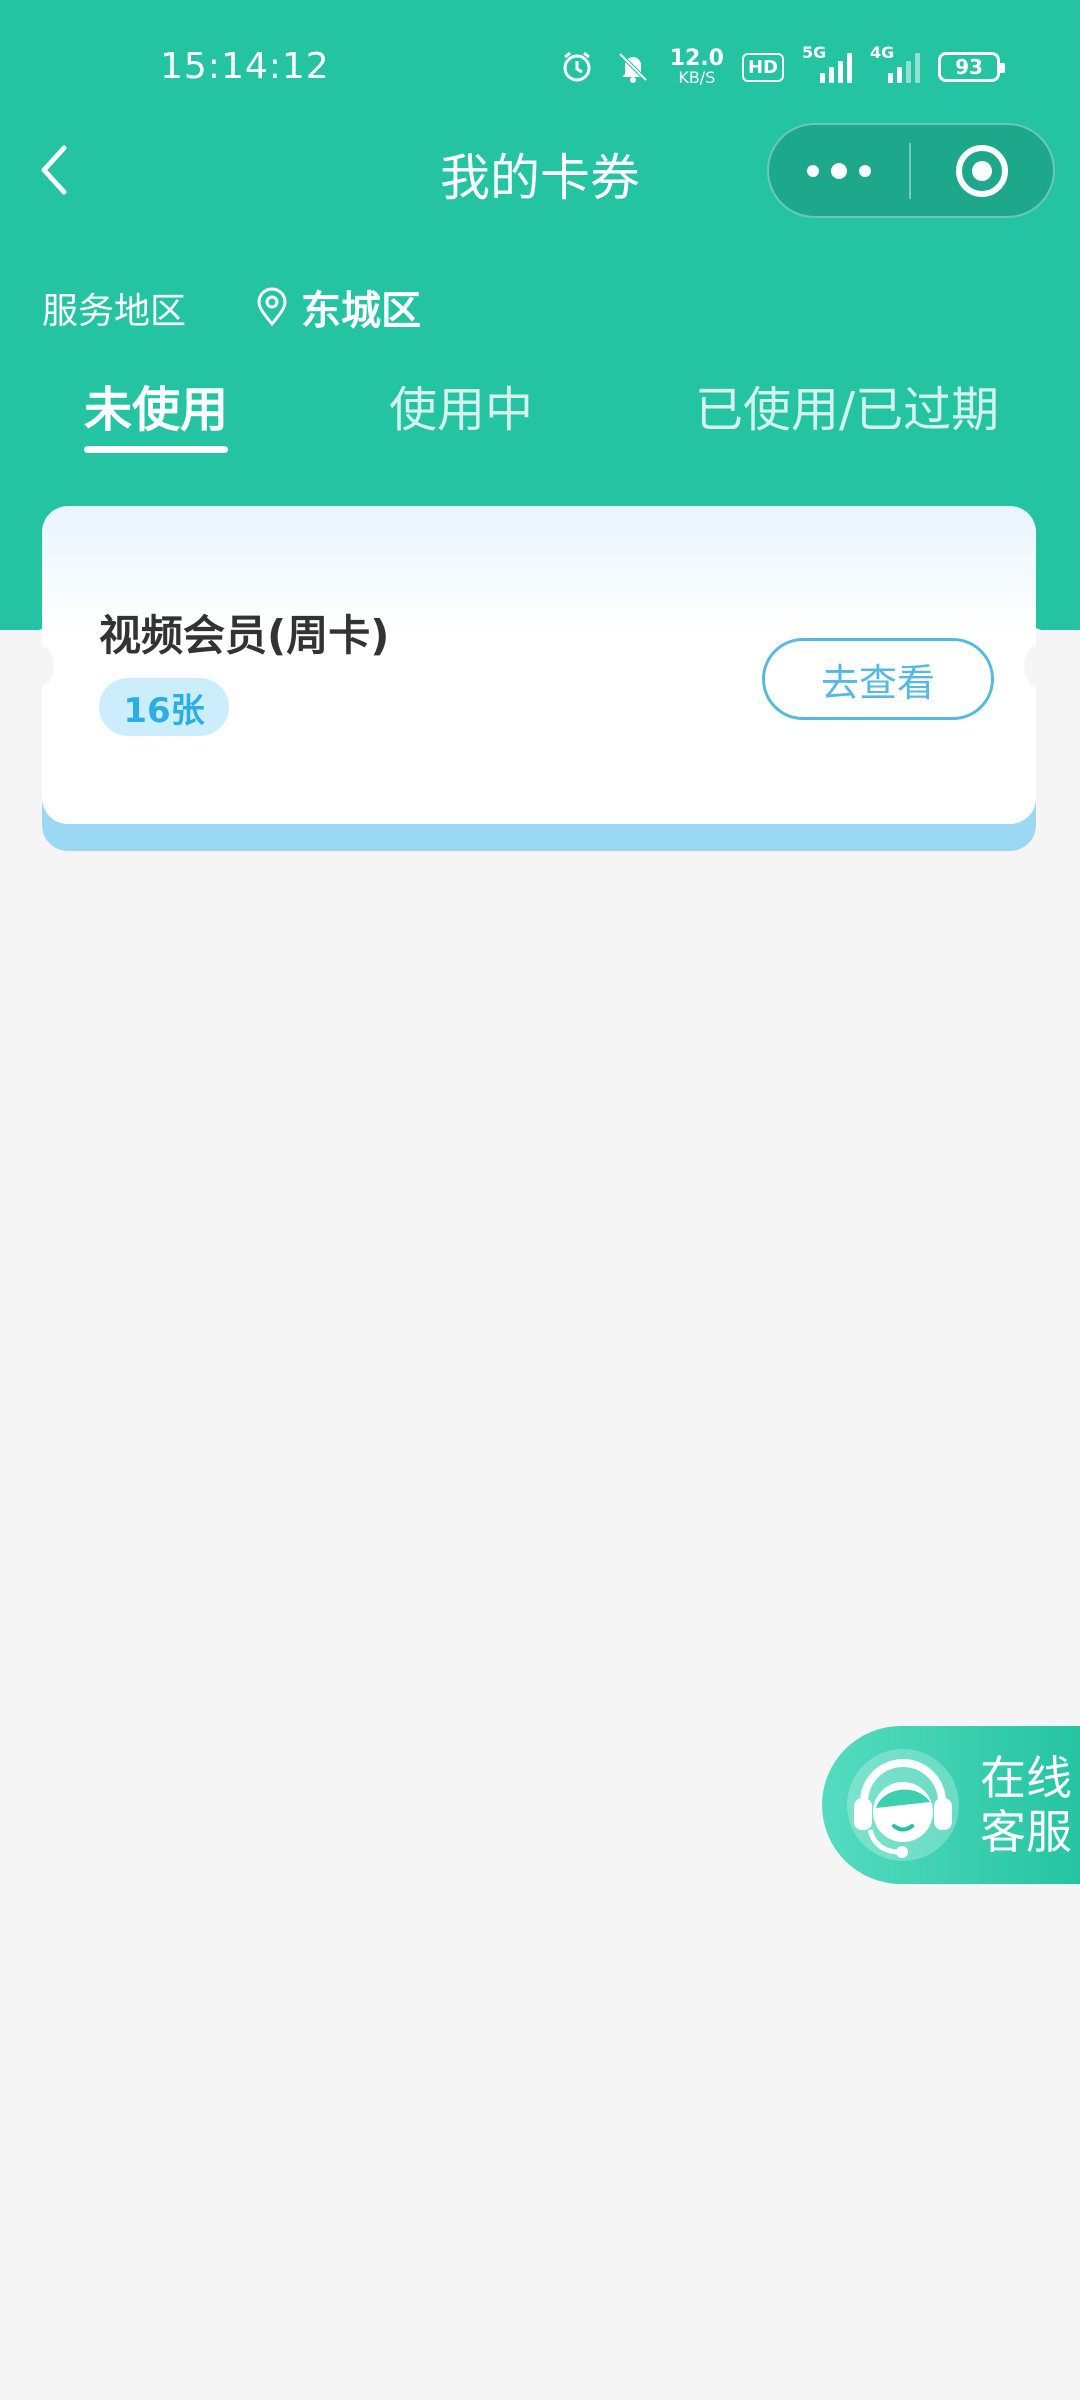 This screenshot has height=2400, width=1080. What do you see at coordinates (114, 311) in the screenshot?
I see `region-label: 服务地区` at bounding box center [114, 311].